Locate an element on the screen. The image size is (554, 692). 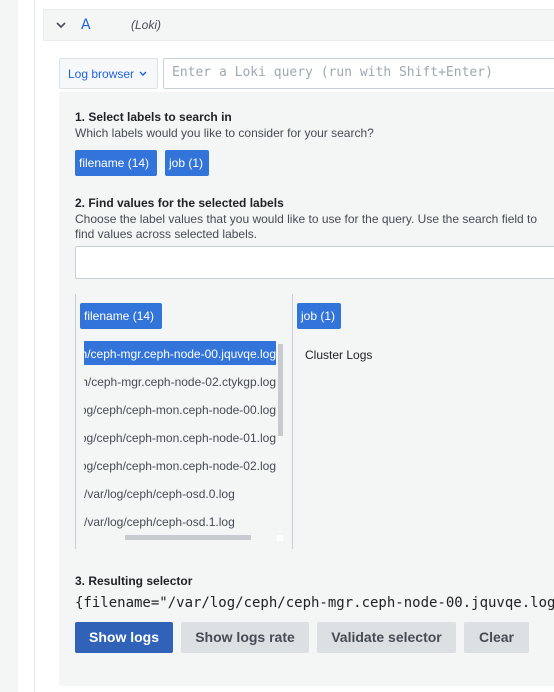
list-item: /var/log/ceph/ceph-mon.ceph-node-02.log is located at coordinates (180, 465).